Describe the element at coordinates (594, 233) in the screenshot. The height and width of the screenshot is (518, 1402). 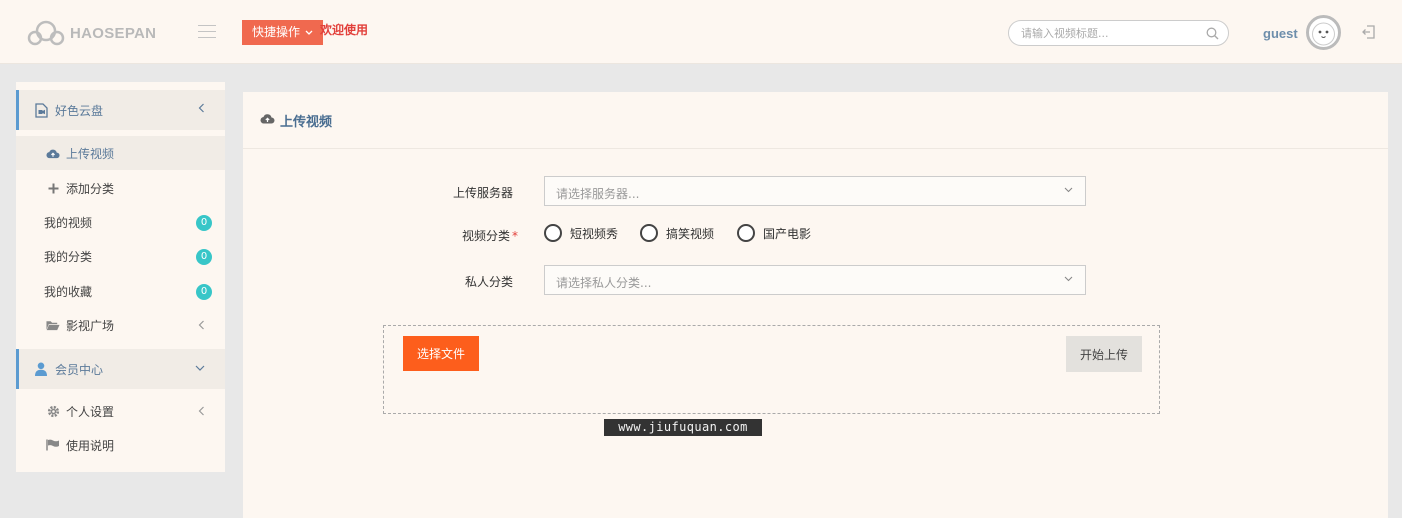
I see `radio-label: 短视频秀` at that location.